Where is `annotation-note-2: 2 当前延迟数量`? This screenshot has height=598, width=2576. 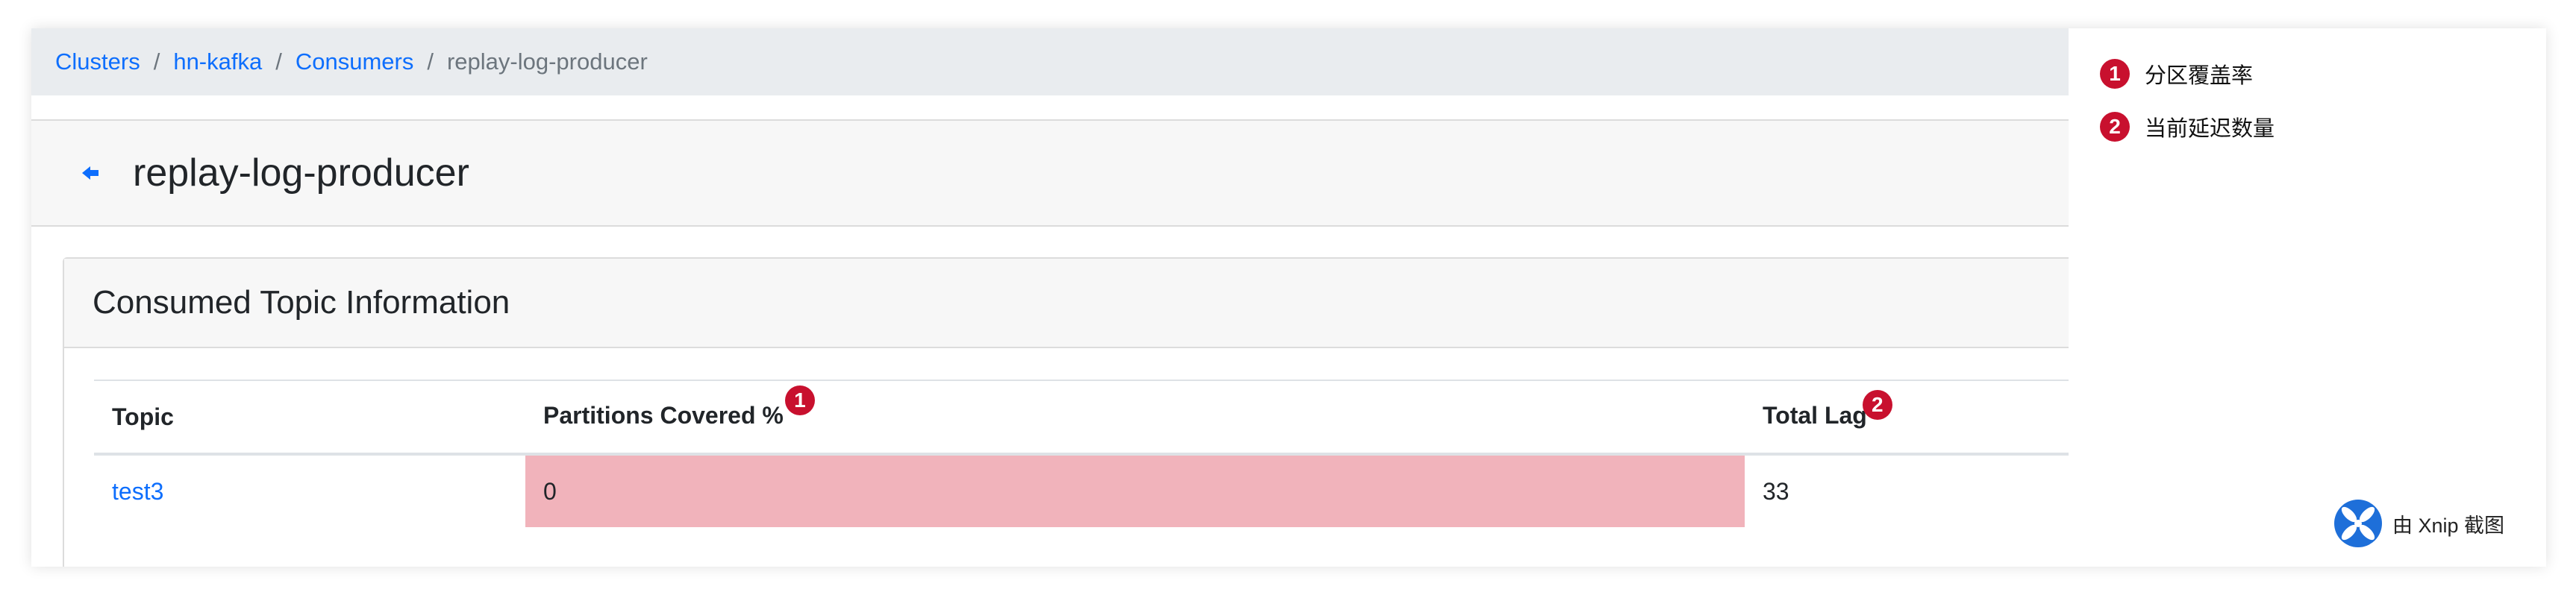
annotation-note-2: 2 当前延迟数量 is located at coordinates (2187, 126).